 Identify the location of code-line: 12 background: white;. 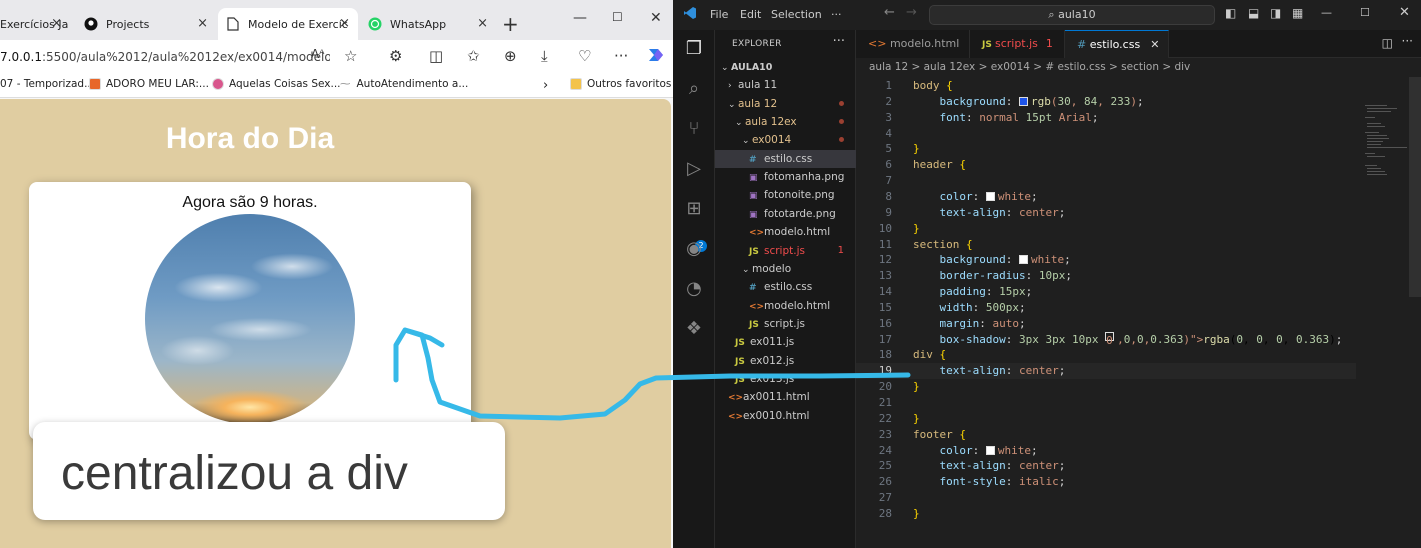
(1106, 260).